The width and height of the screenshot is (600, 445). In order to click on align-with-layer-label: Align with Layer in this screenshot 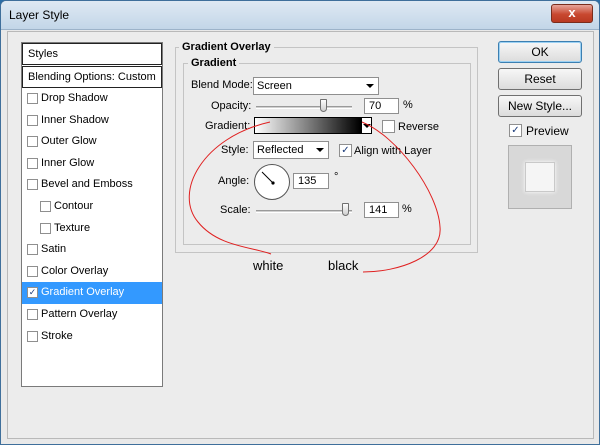, I will do `click(393, 151)`.